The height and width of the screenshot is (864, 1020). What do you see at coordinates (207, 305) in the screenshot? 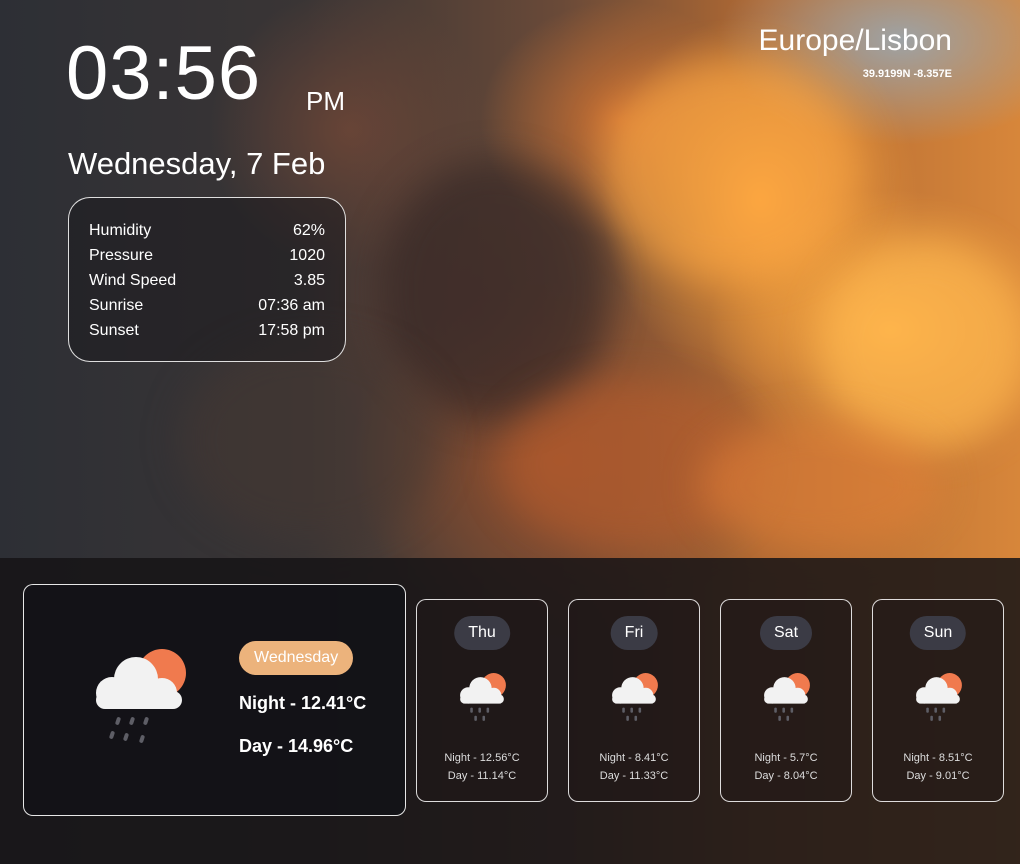
I see `stat-sunrise: Sunrise 07:36 am` at bounding box center [207, 305].